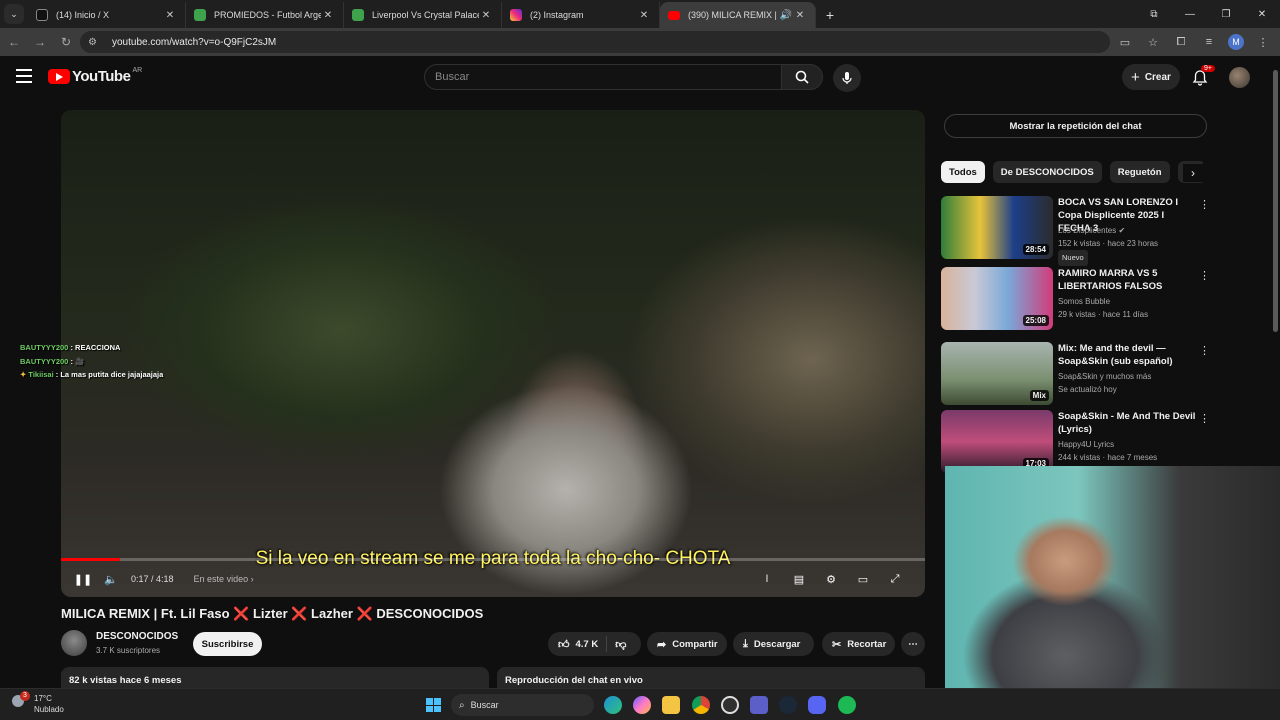  What do you see at coordinates (265, 15) in the screenshot?
I see `tab-promiedos: PROMIEDOS - Futbol Argentino ✕` at bounding box center [265, 15].